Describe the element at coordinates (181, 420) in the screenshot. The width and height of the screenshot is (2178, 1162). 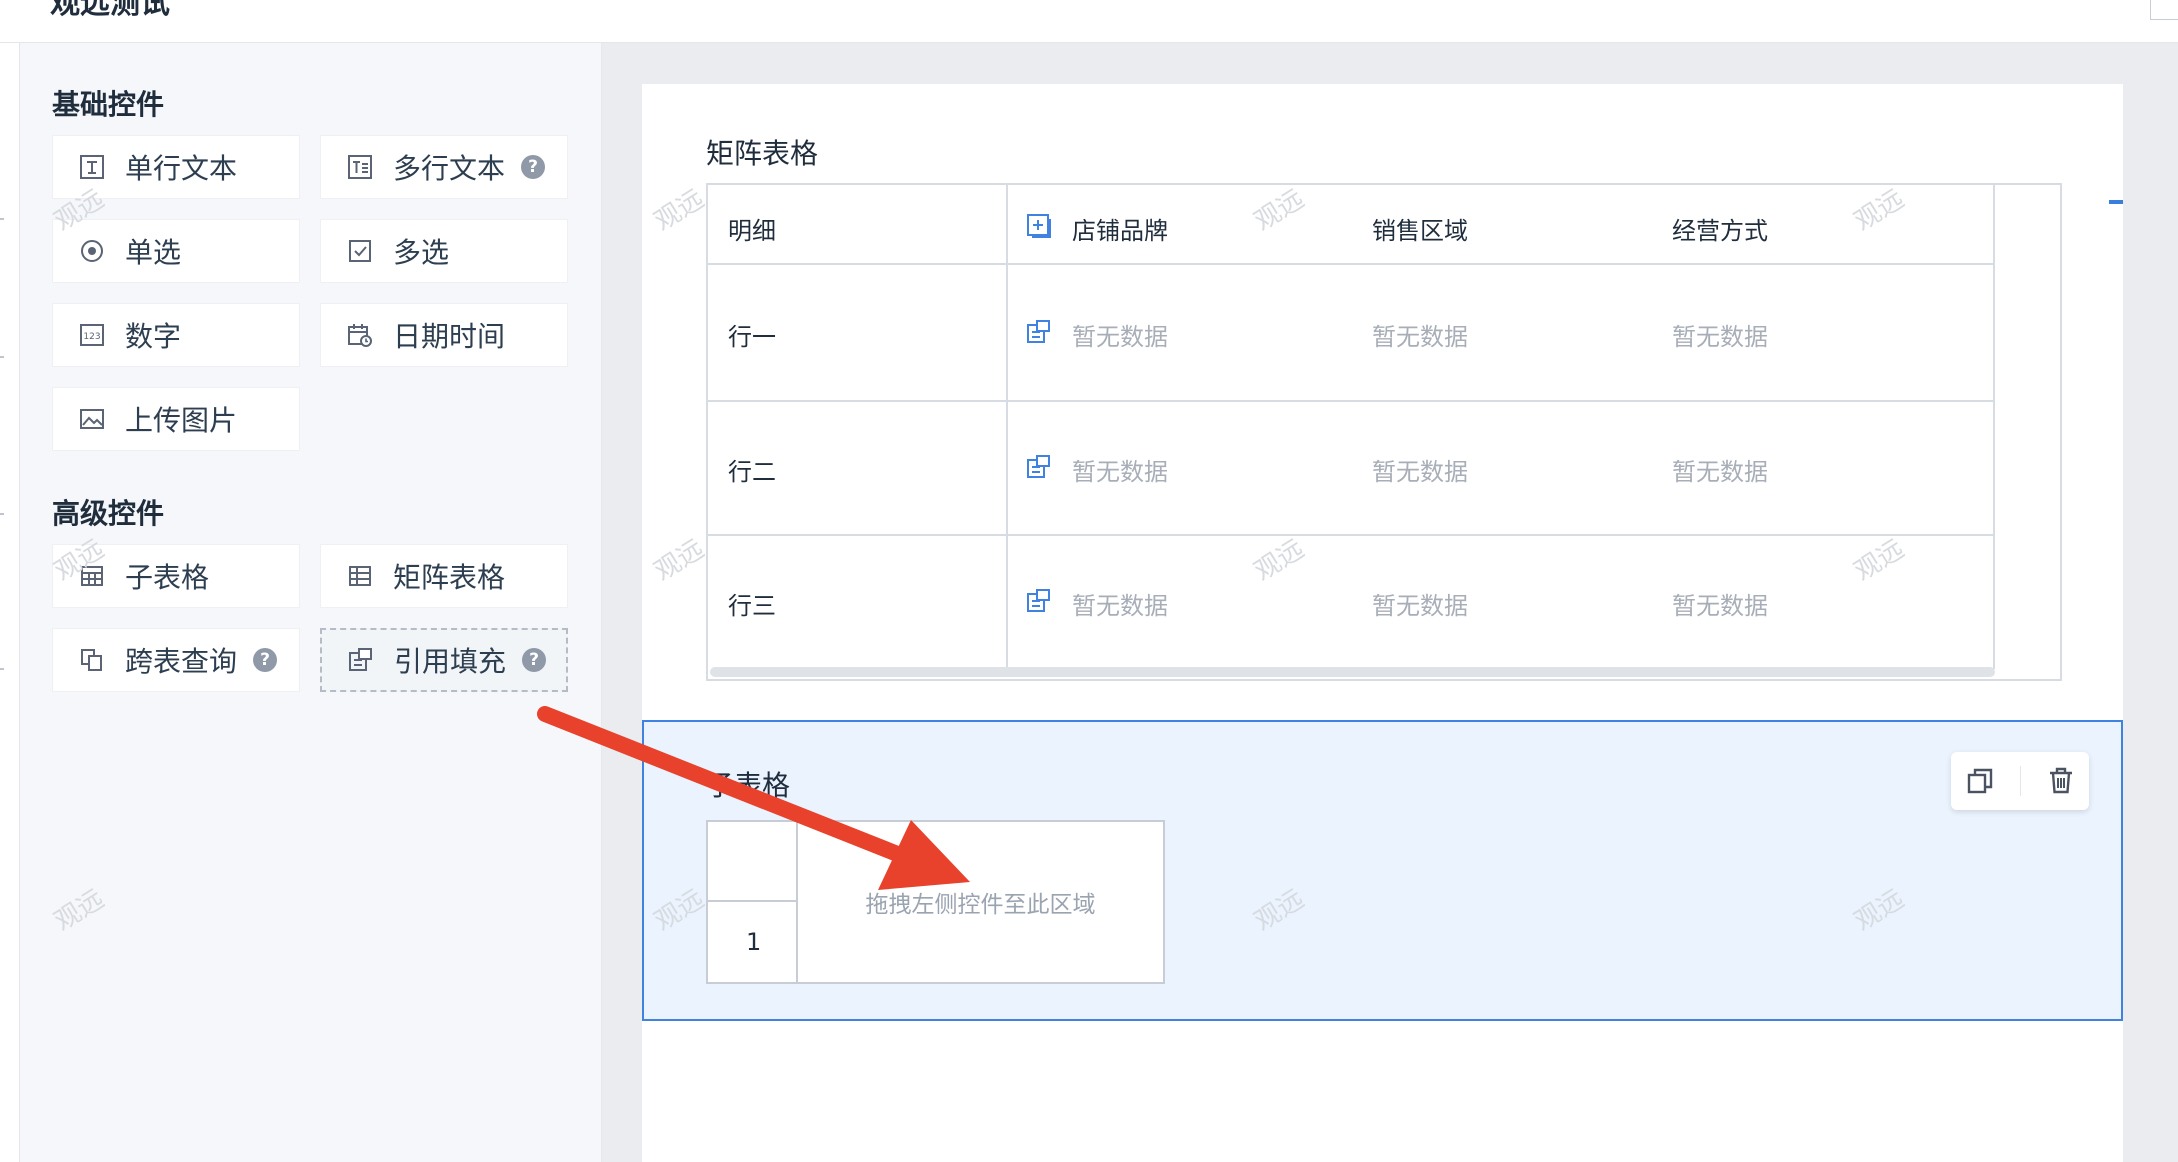
I see `control-label: 上传图片` at that location.